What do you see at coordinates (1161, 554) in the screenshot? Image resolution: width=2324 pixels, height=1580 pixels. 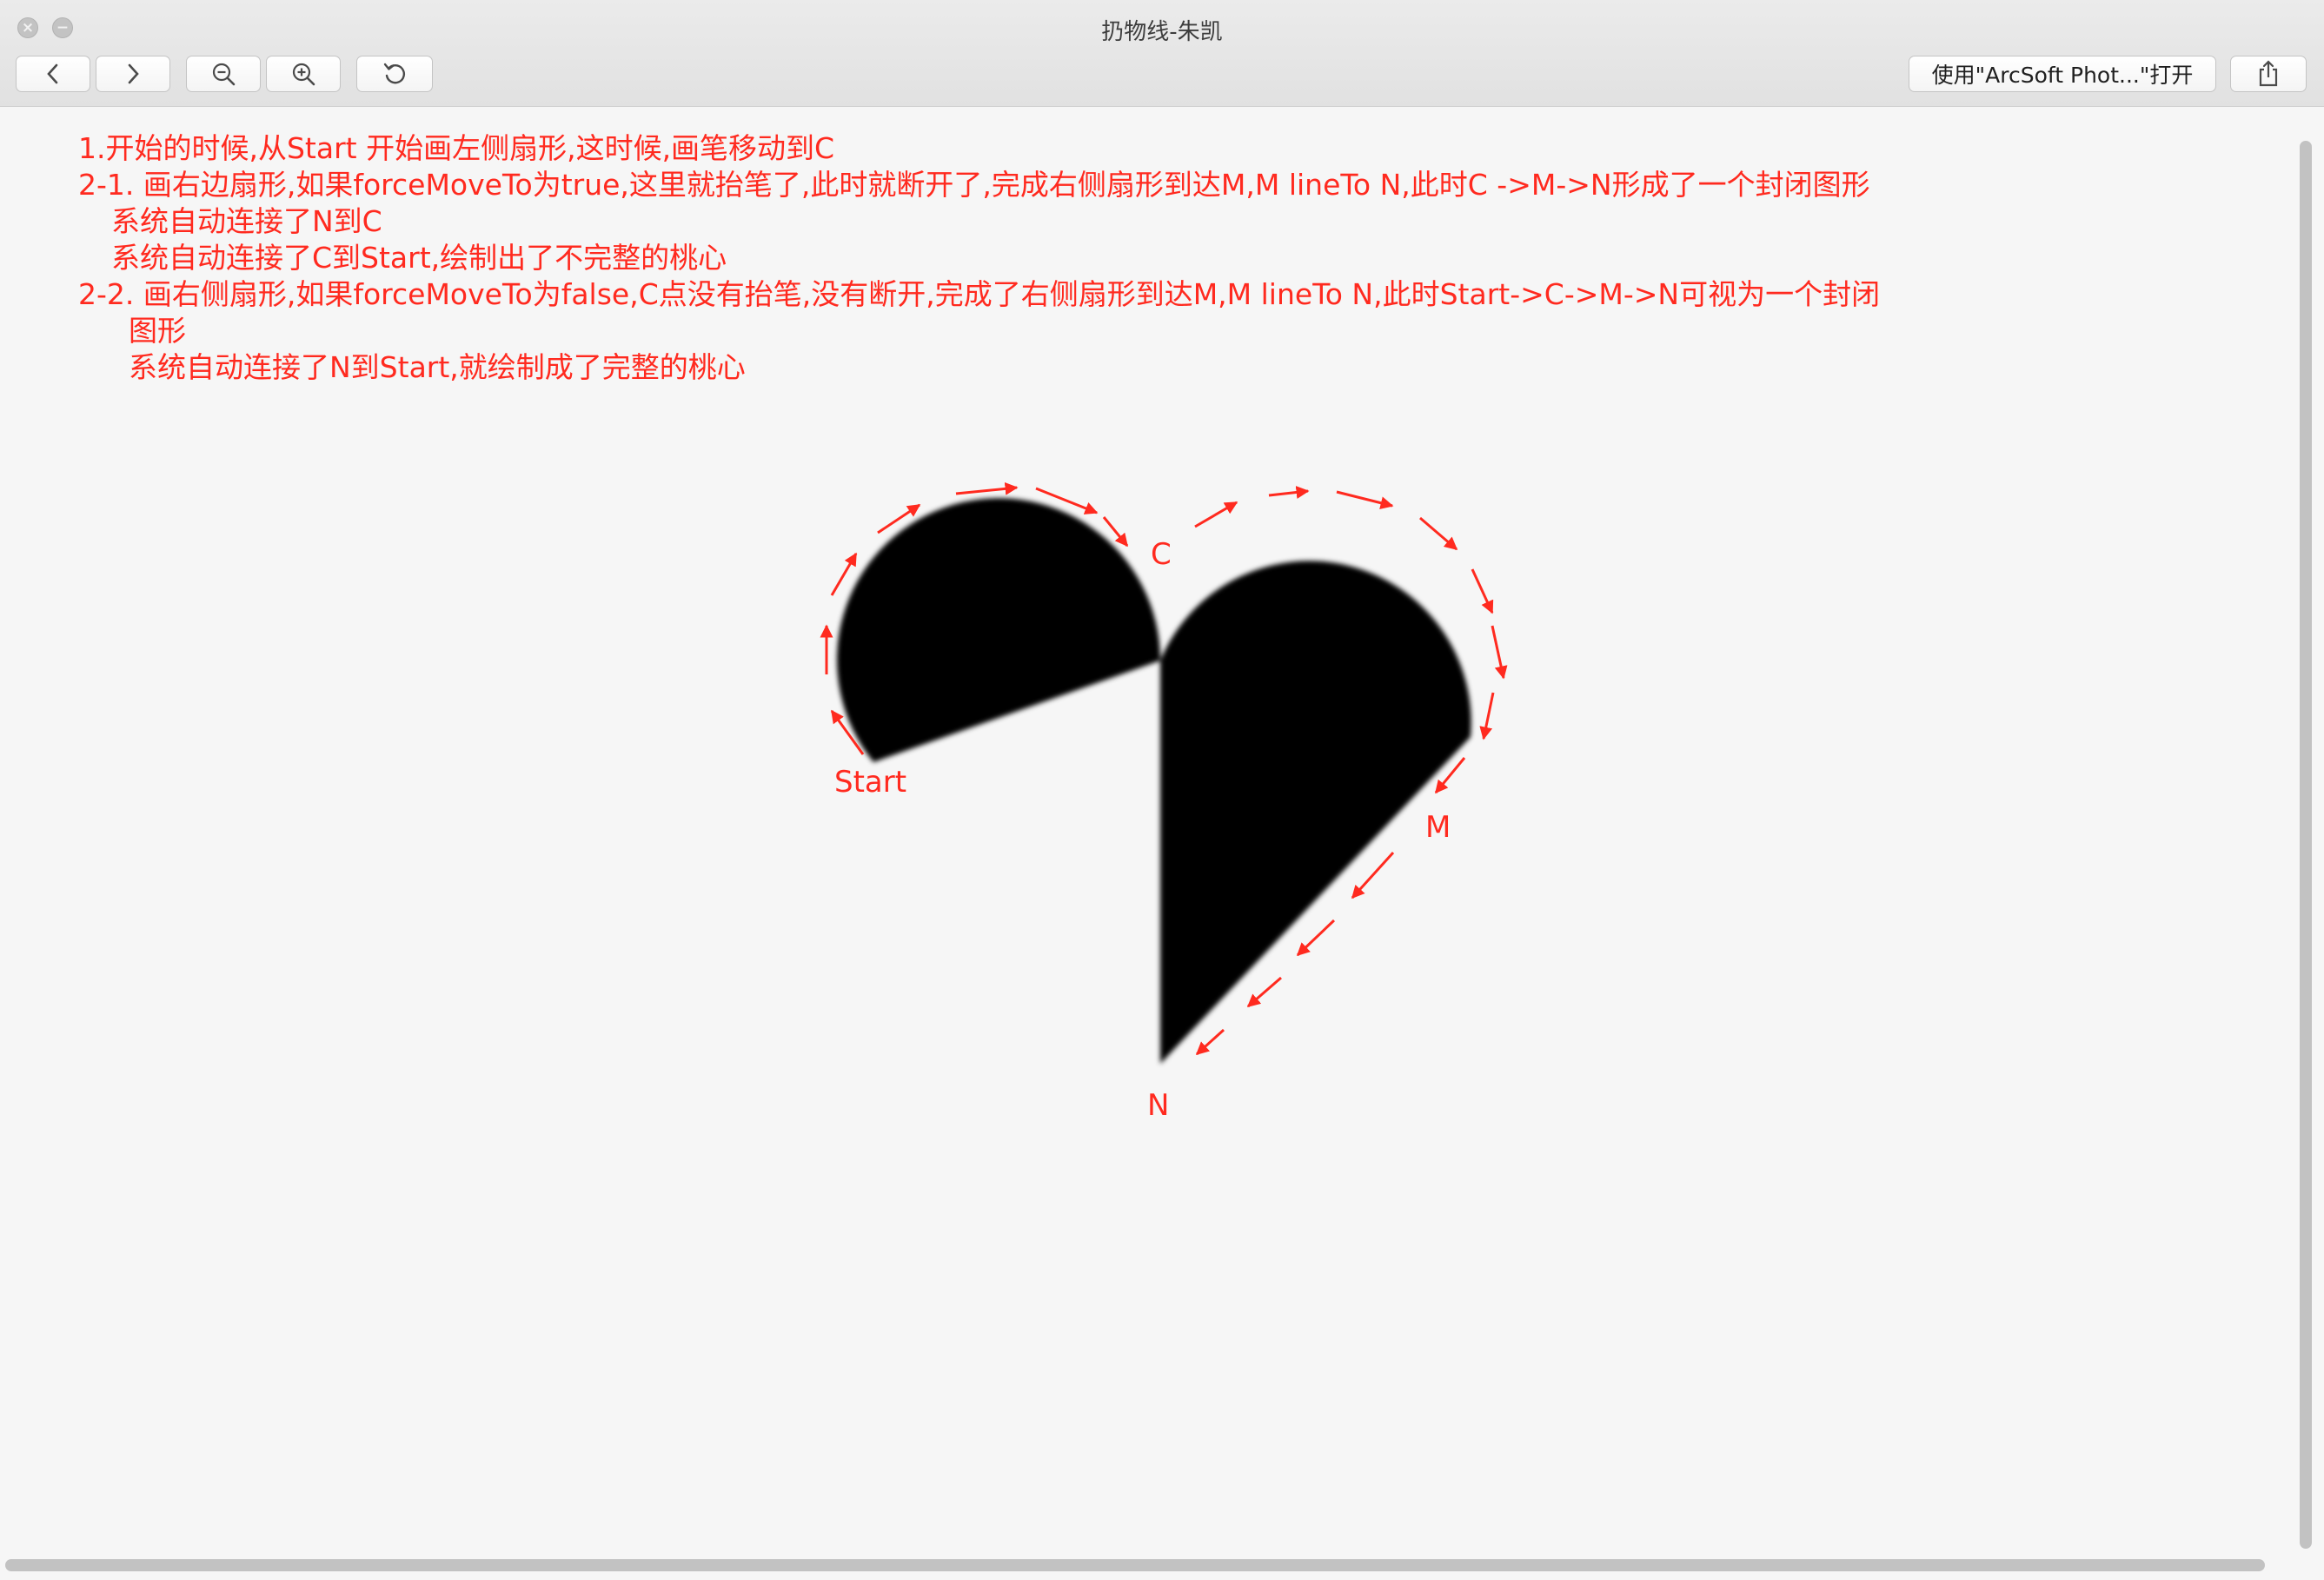 I see `point-c-label: C` at bounding box center [1161, 554].